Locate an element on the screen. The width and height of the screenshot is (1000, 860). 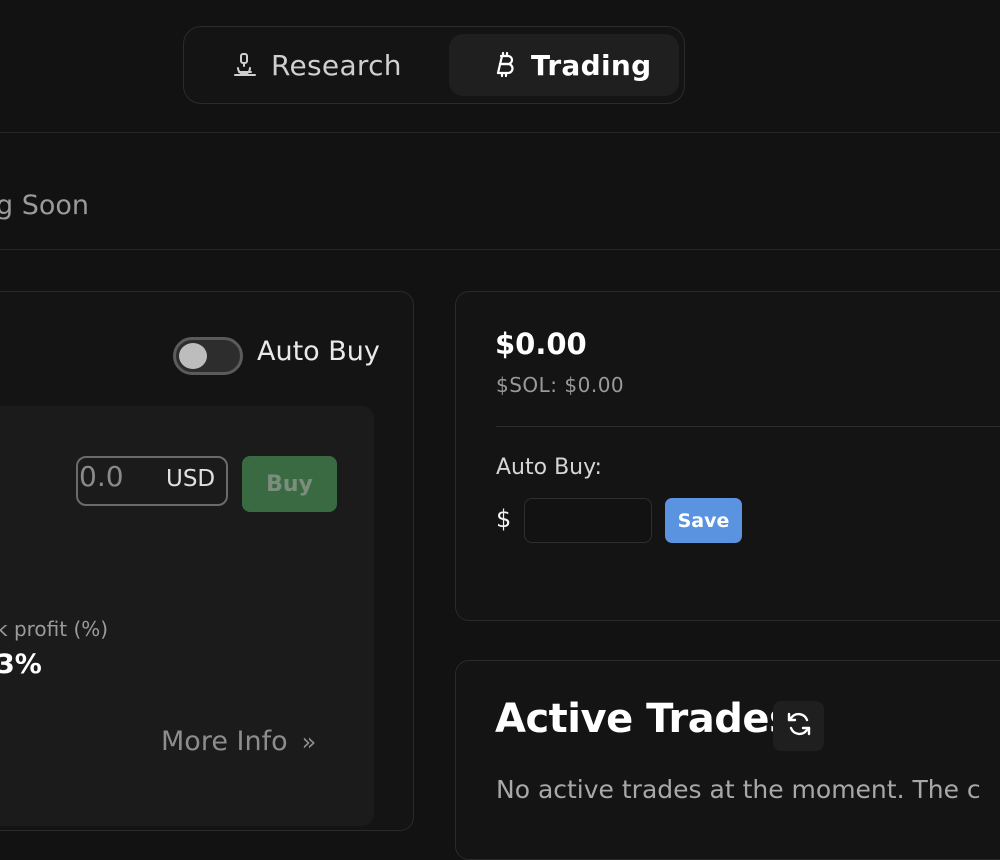
auto-buy-toggle is located at coordinates (208, 356).